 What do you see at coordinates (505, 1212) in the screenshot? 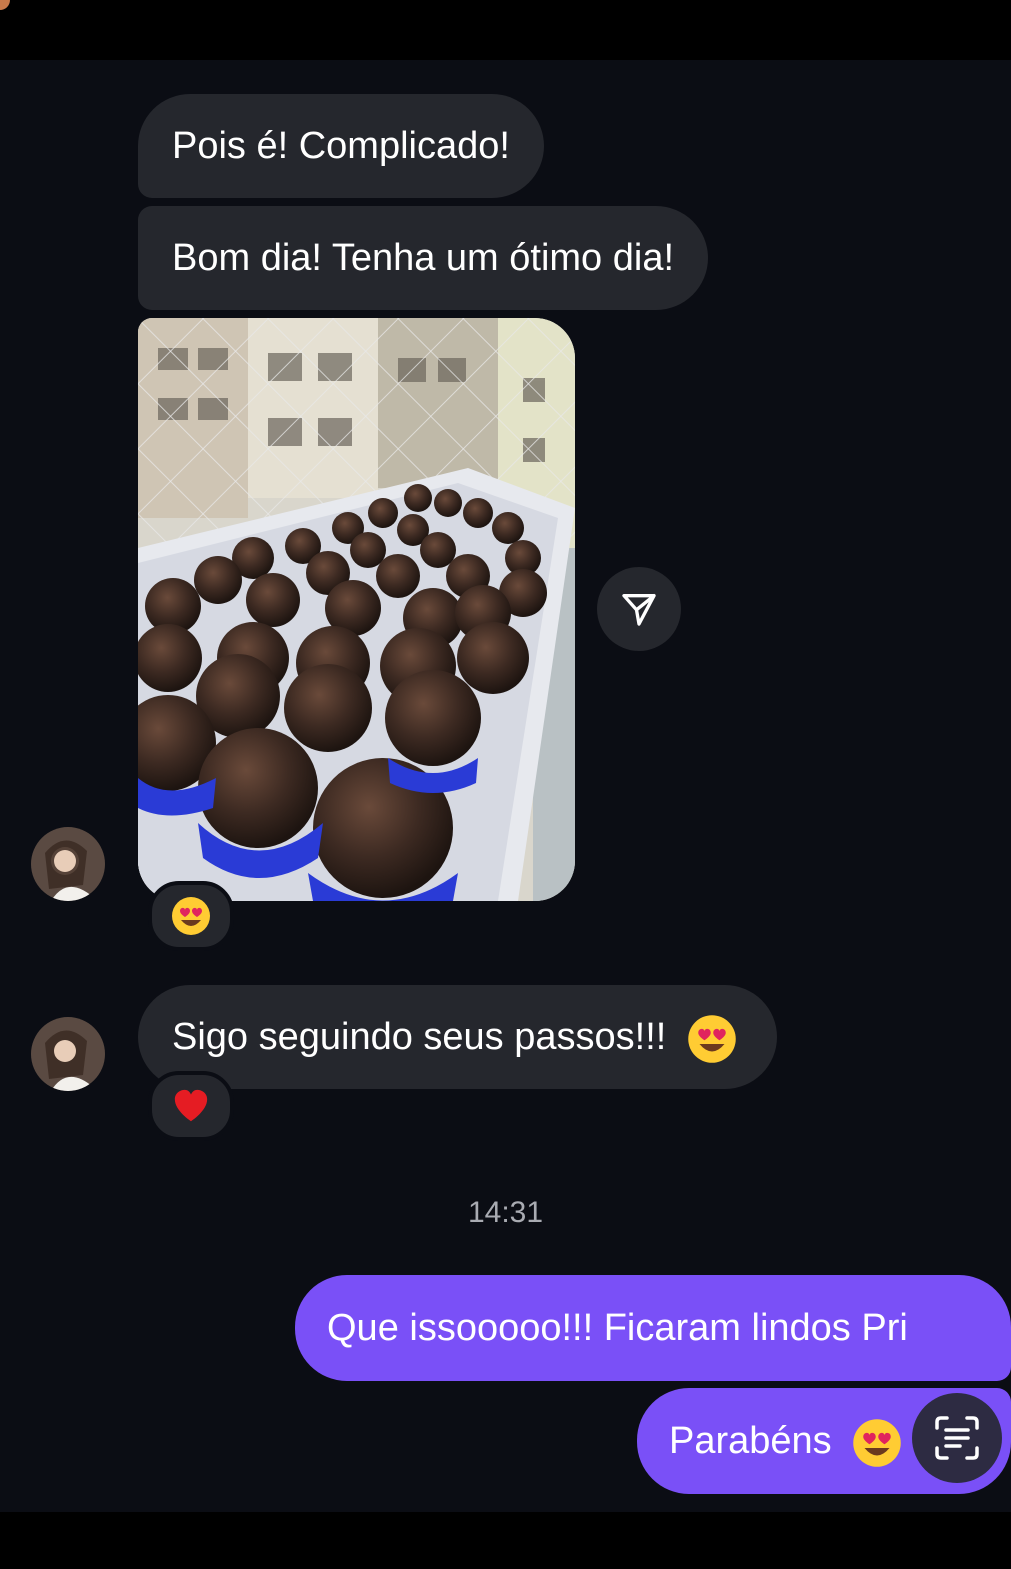
I see `timestamp-divider: 14:31` at bounding box center [505, 1212].